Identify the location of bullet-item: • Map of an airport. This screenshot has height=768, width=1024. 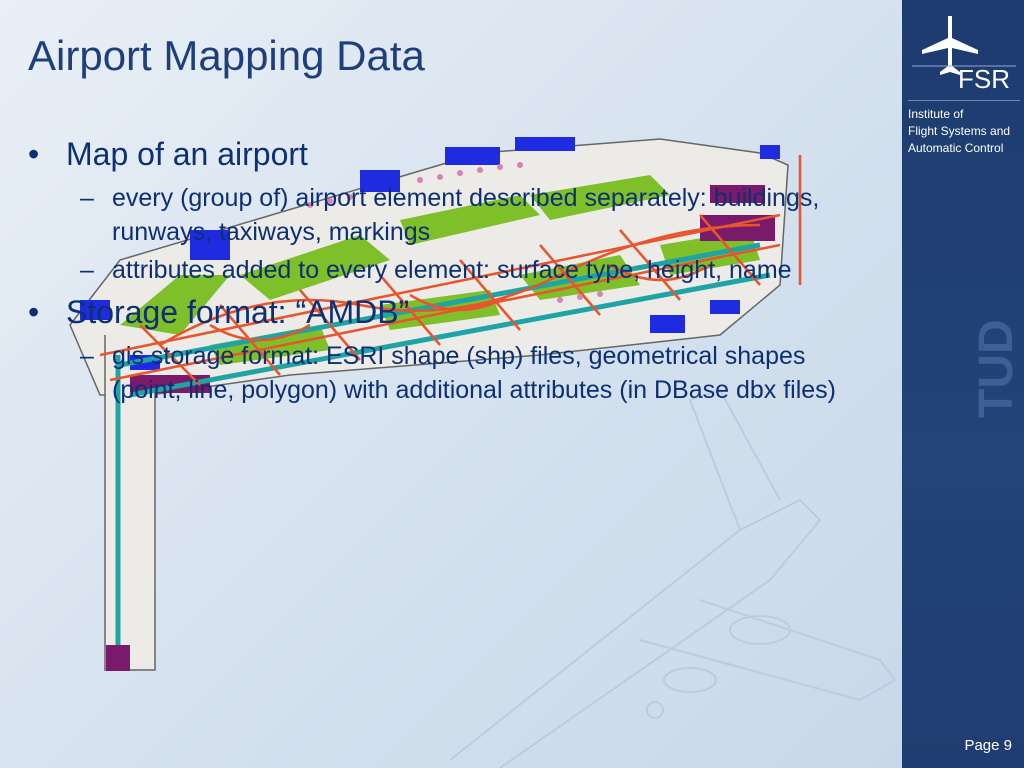
(438, 154).